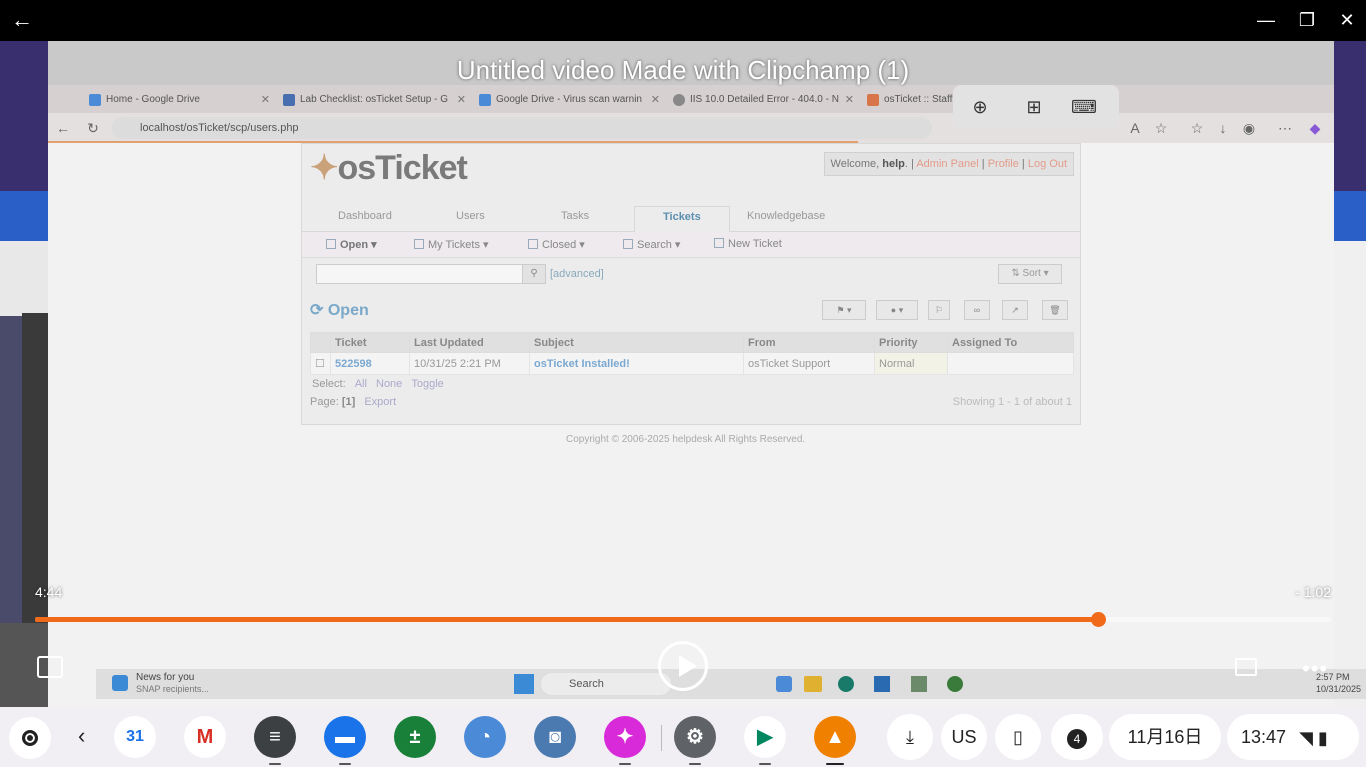  What do you see at coordinates (380, 402) in the screenshot?
I see `export-link: Export` at bounding box center [380, 402].